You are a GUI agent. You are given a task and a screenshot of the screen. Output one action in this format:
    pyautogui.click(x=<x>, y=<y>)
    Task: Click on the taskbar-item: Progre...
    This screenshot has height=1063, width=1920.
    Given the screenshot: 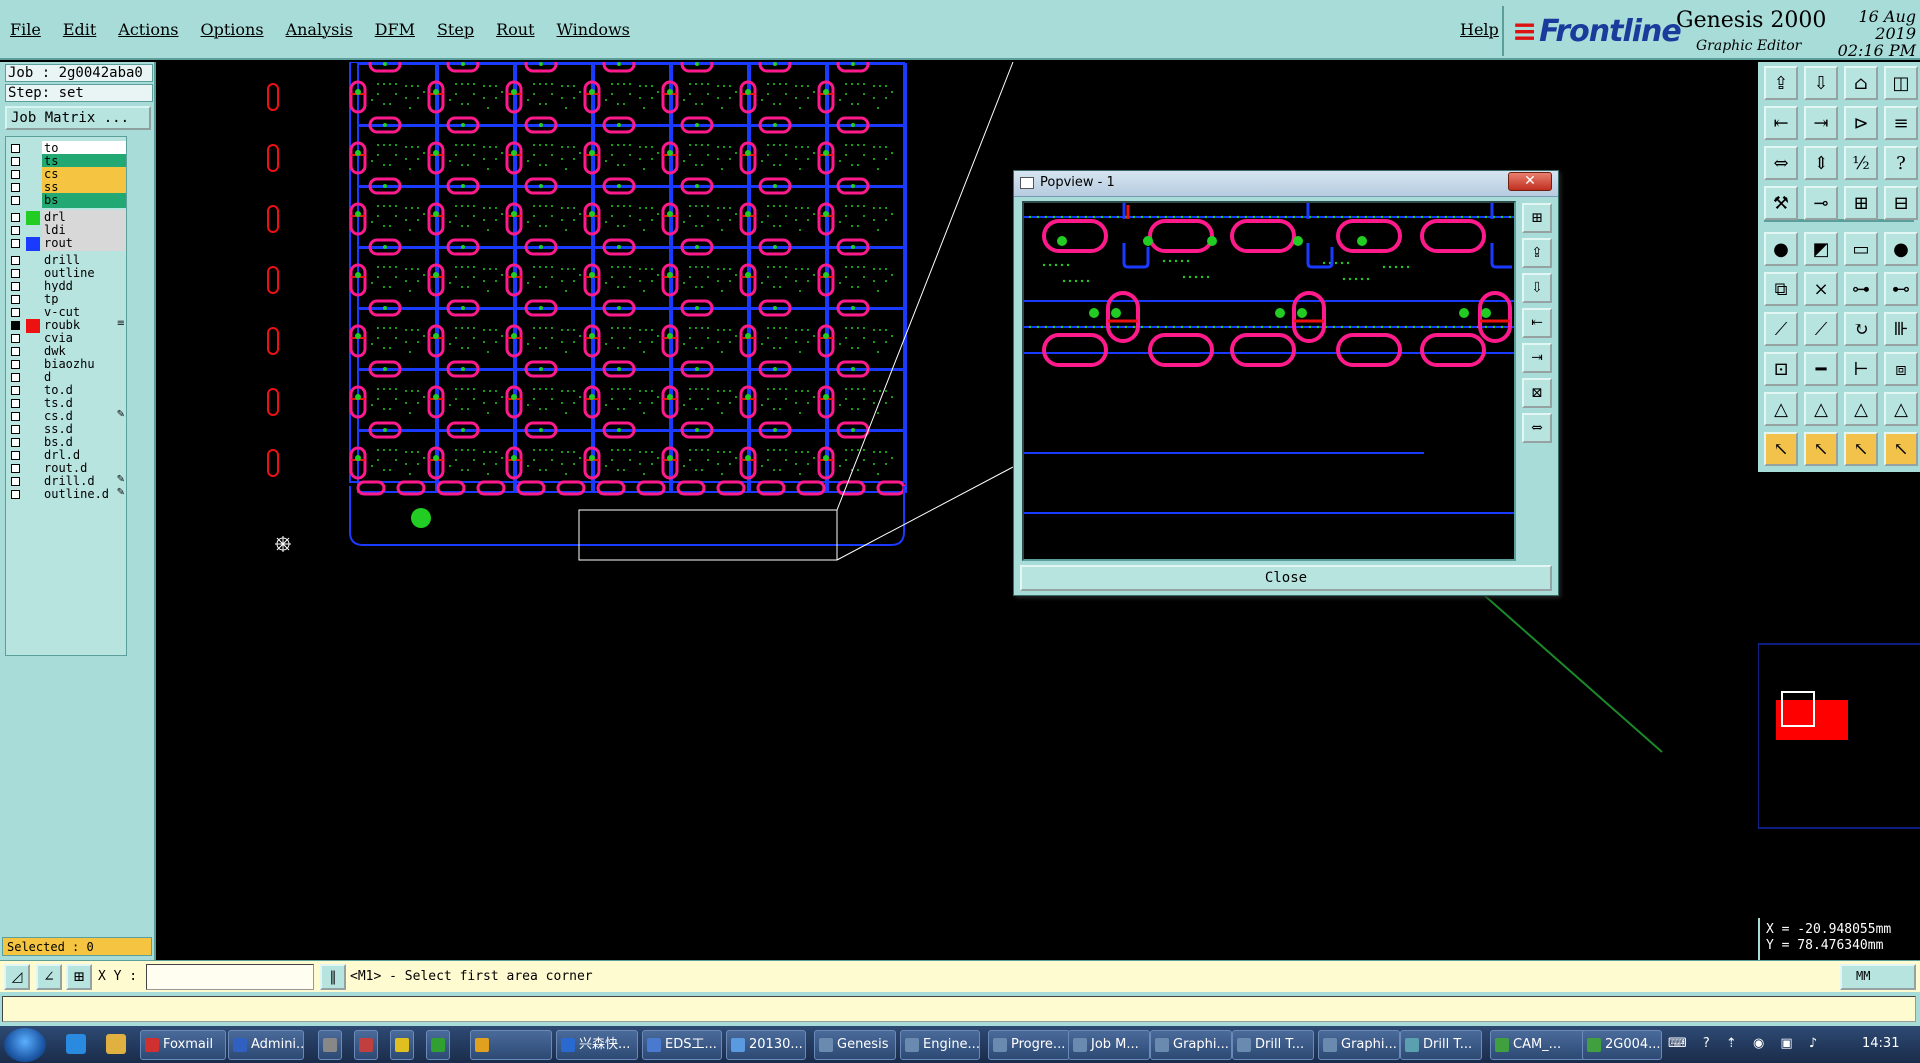 What is the action you would take?
    pyautogui.click(x=1029, y=1045)
    